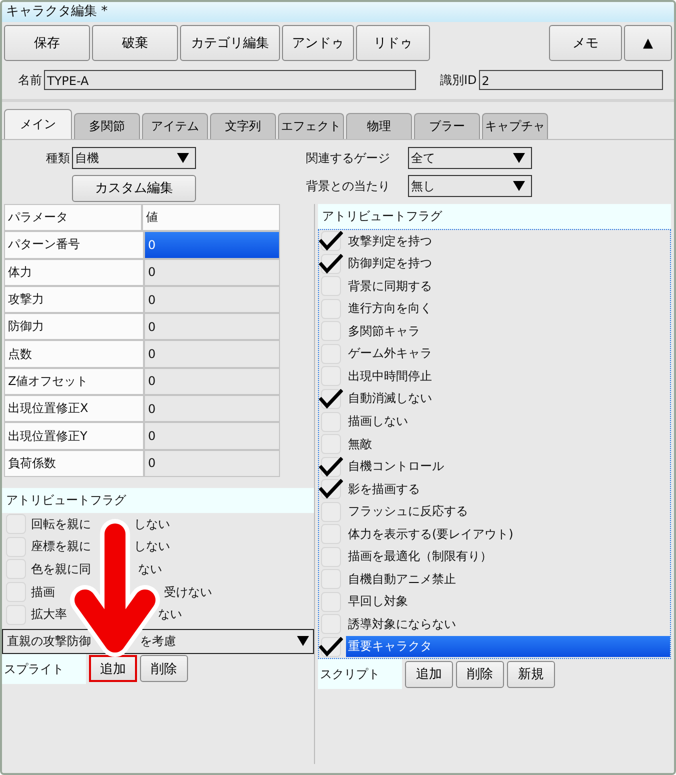  Describe the element at coordinates (74, 354) in the screenshot. I see `table-cell: 点数` at that location.